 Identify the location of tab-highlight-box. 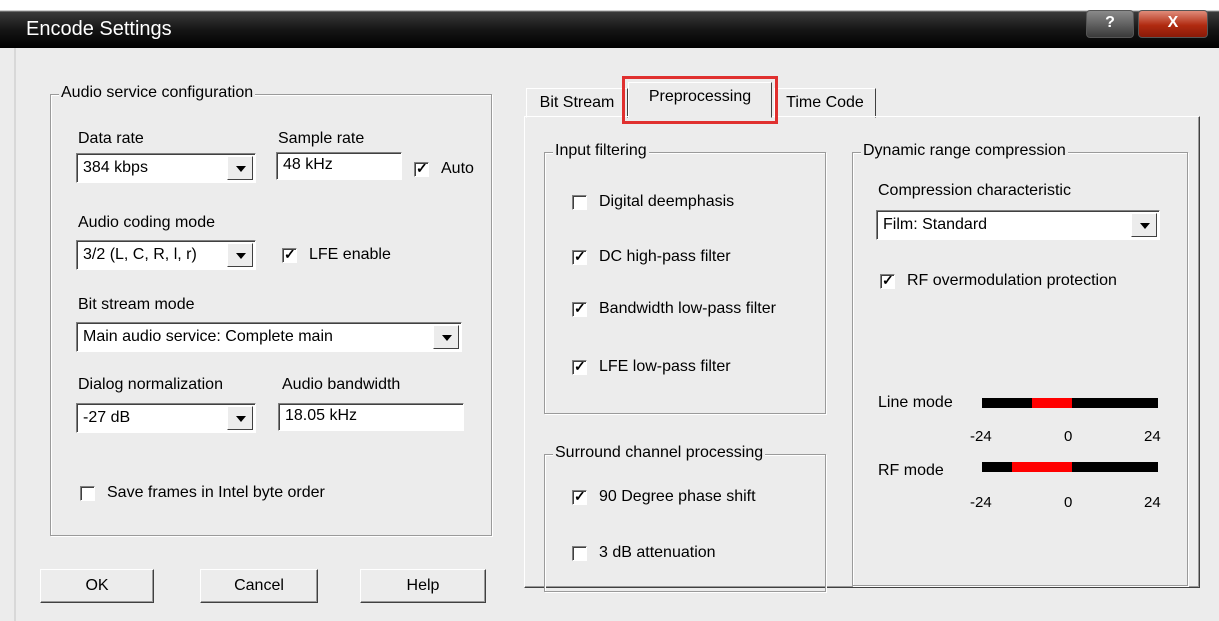
(700, 100).